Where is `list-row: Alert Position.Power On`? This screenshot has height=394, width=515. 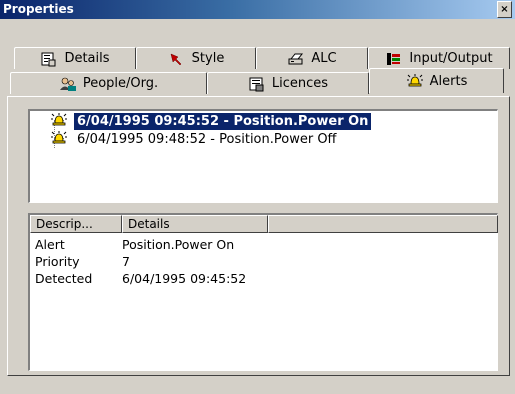 list-row: Alert Position.Power On is located at coordinates (263, 245).